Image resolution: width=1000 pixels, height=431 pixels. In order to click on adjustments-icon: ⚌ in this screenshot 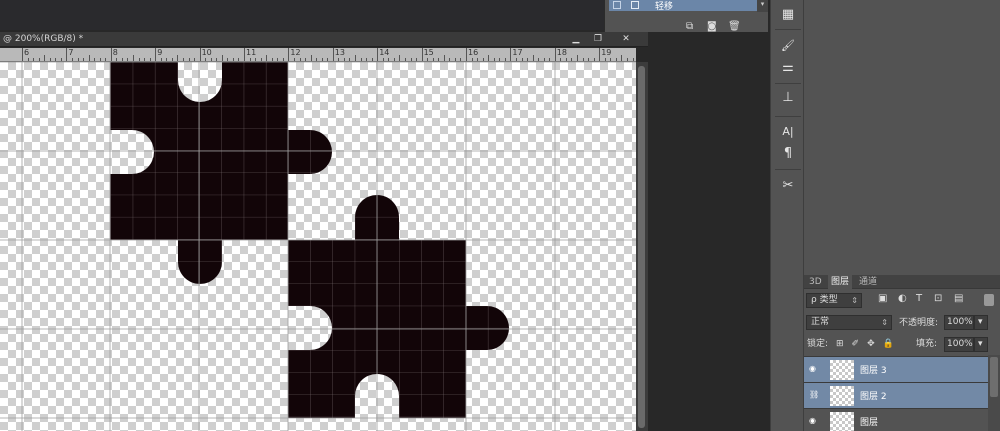, I will do `click(788, 68)`.